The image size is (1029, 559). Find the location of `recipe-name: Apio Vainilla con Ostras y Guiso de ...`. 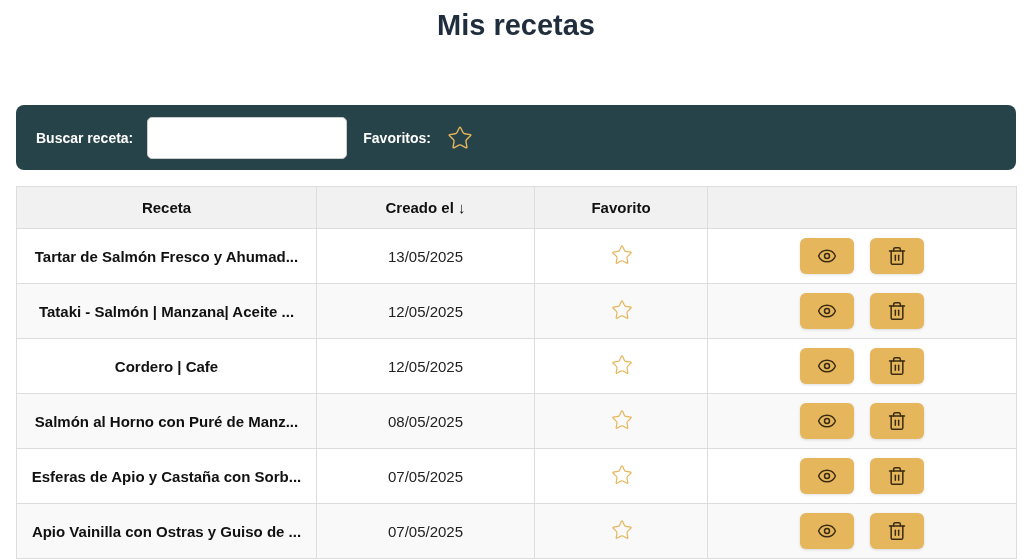

recipe-name: Apio Vainilla con Ostras y Guiso de ... is located at coordinates (166, 531).